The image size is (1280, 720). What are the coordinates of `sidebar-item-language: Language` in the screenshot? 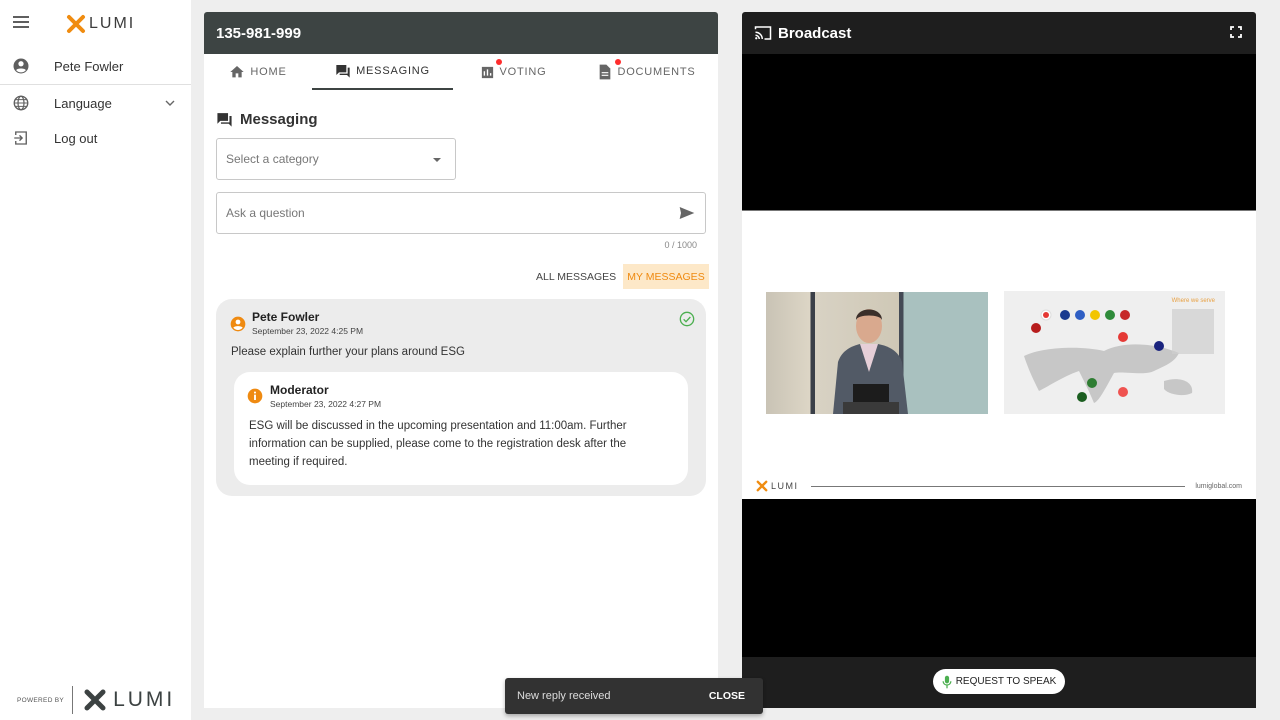 It's located at (95, 103).